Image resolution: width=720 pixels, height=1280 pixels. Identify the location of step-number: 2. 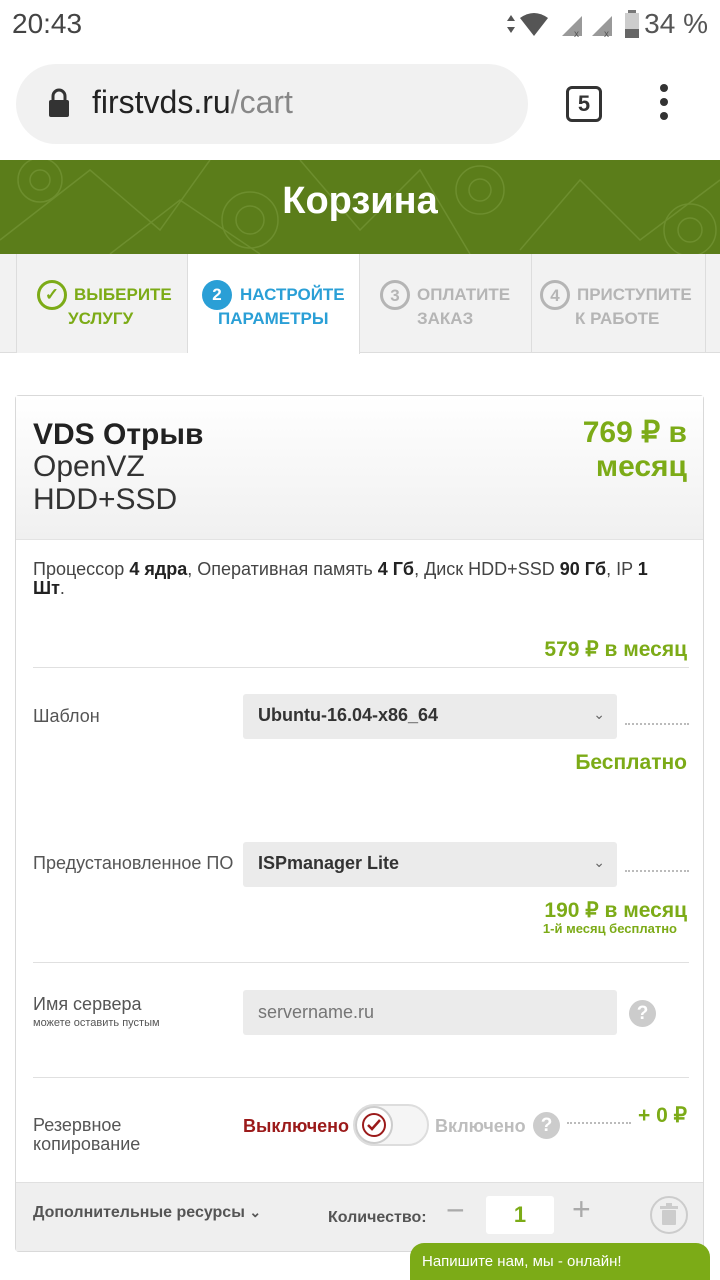
(217, 295).